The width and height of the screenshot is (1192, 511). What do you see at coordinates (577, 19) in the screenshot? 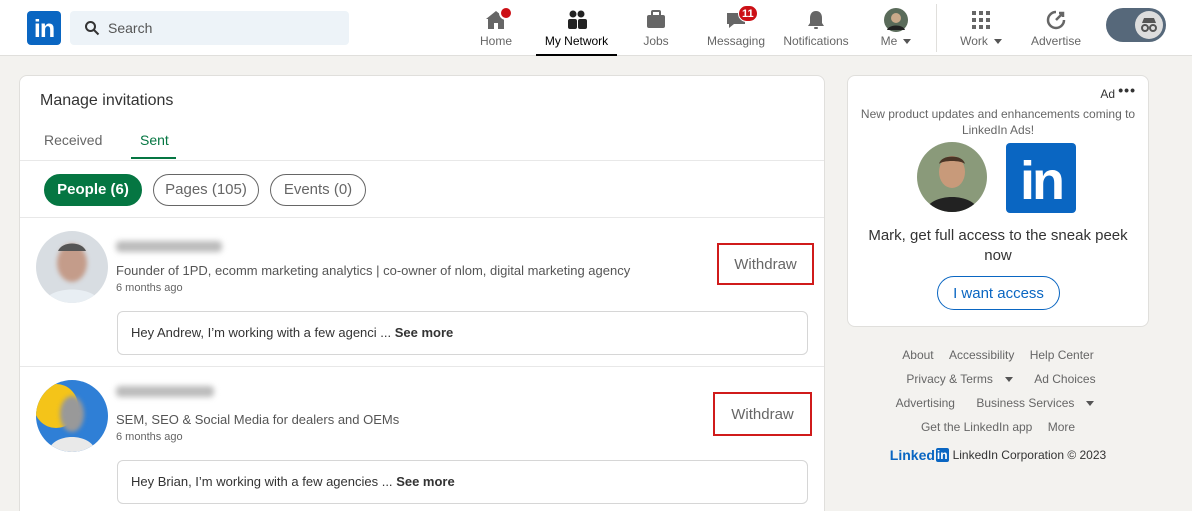
I see `people-icon` at bounding box center [577, 19].